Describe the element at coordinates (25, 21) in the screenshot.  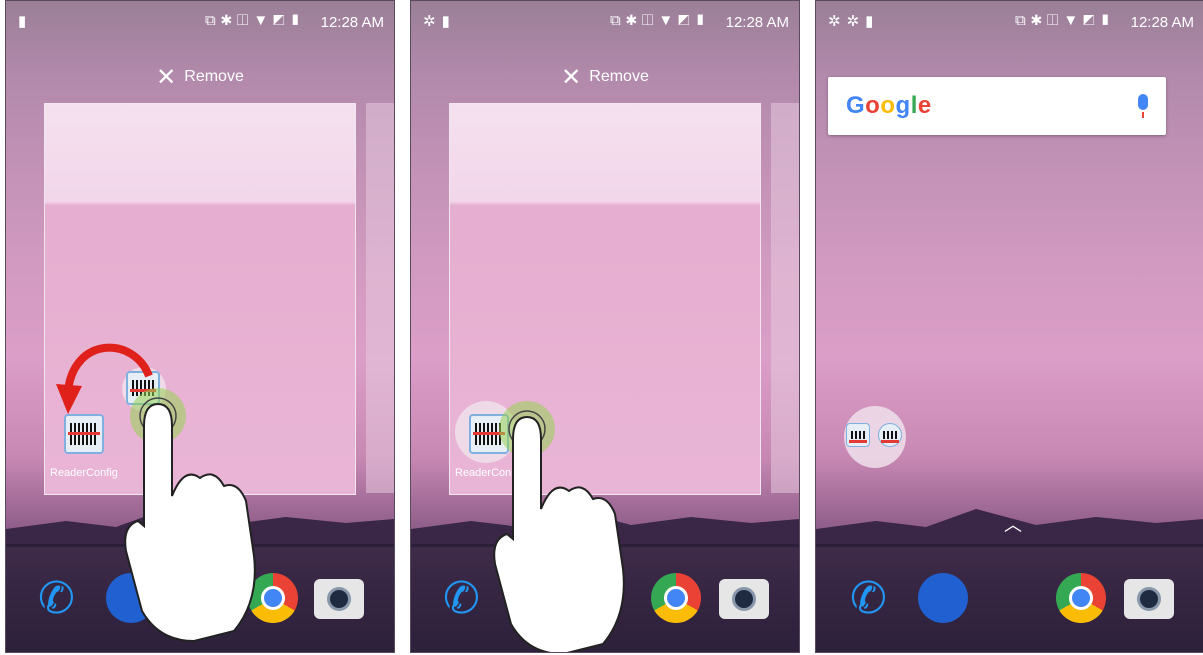
I see `sim-icon: ▮` at that location.